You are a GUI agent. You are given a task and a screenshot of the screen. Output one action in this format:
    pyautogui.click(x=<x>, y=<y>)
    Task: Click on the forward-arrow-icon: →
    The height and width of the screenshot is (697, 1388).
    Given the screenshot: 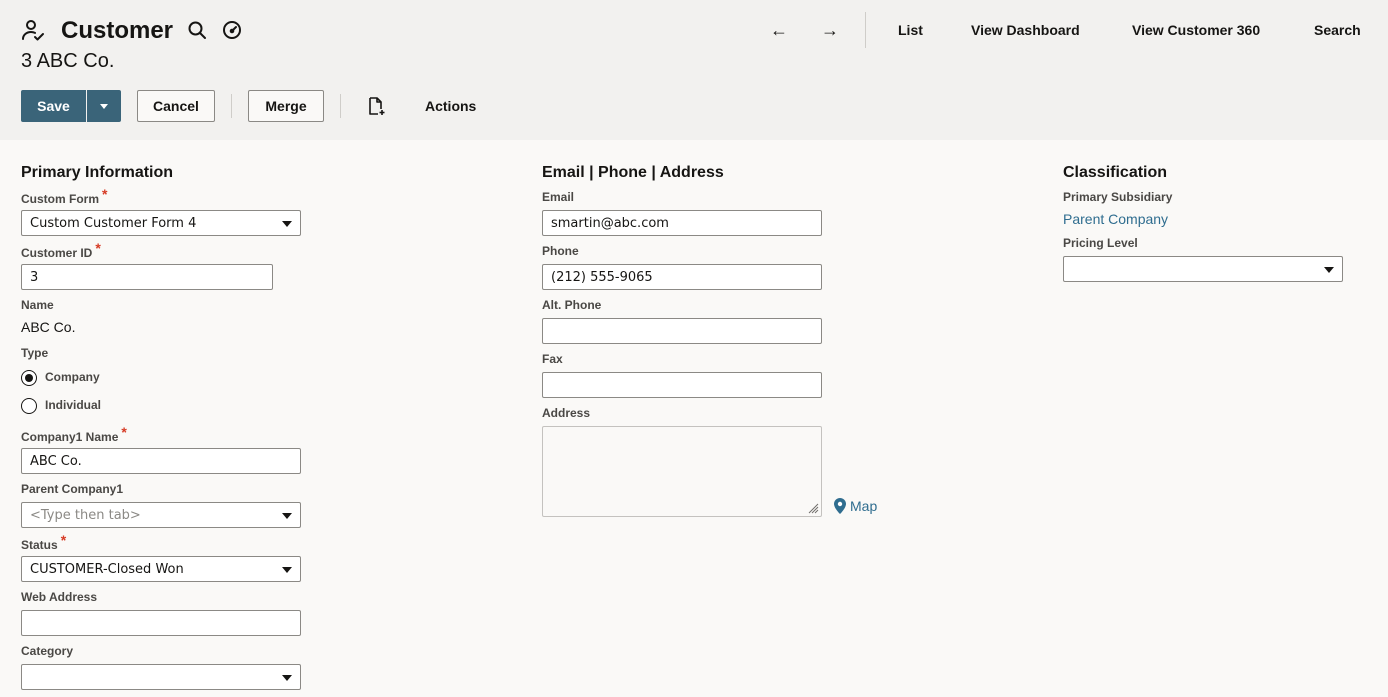 What is the action you would take?
    pyautogui.click(x=830, y=30)
    